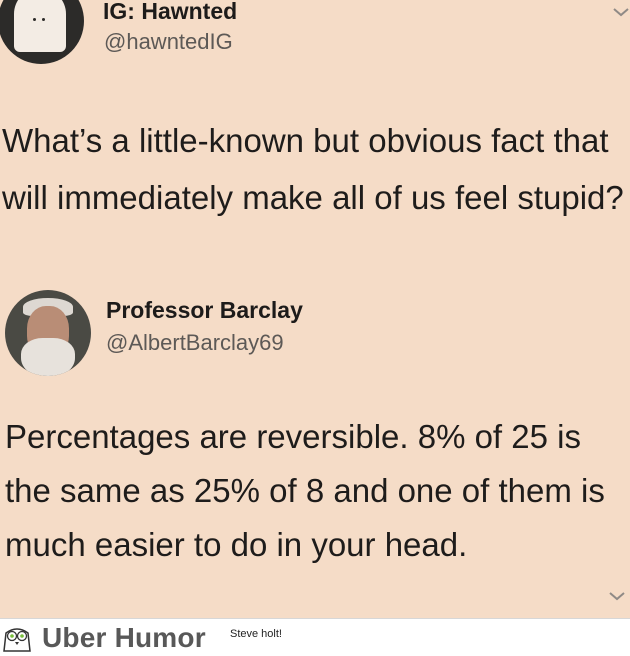  What do you see at coordinates (170, 12) in the screenshot?
I see `tweet1-display-name: IG: Hawnted` at bounding box center [170, 12].